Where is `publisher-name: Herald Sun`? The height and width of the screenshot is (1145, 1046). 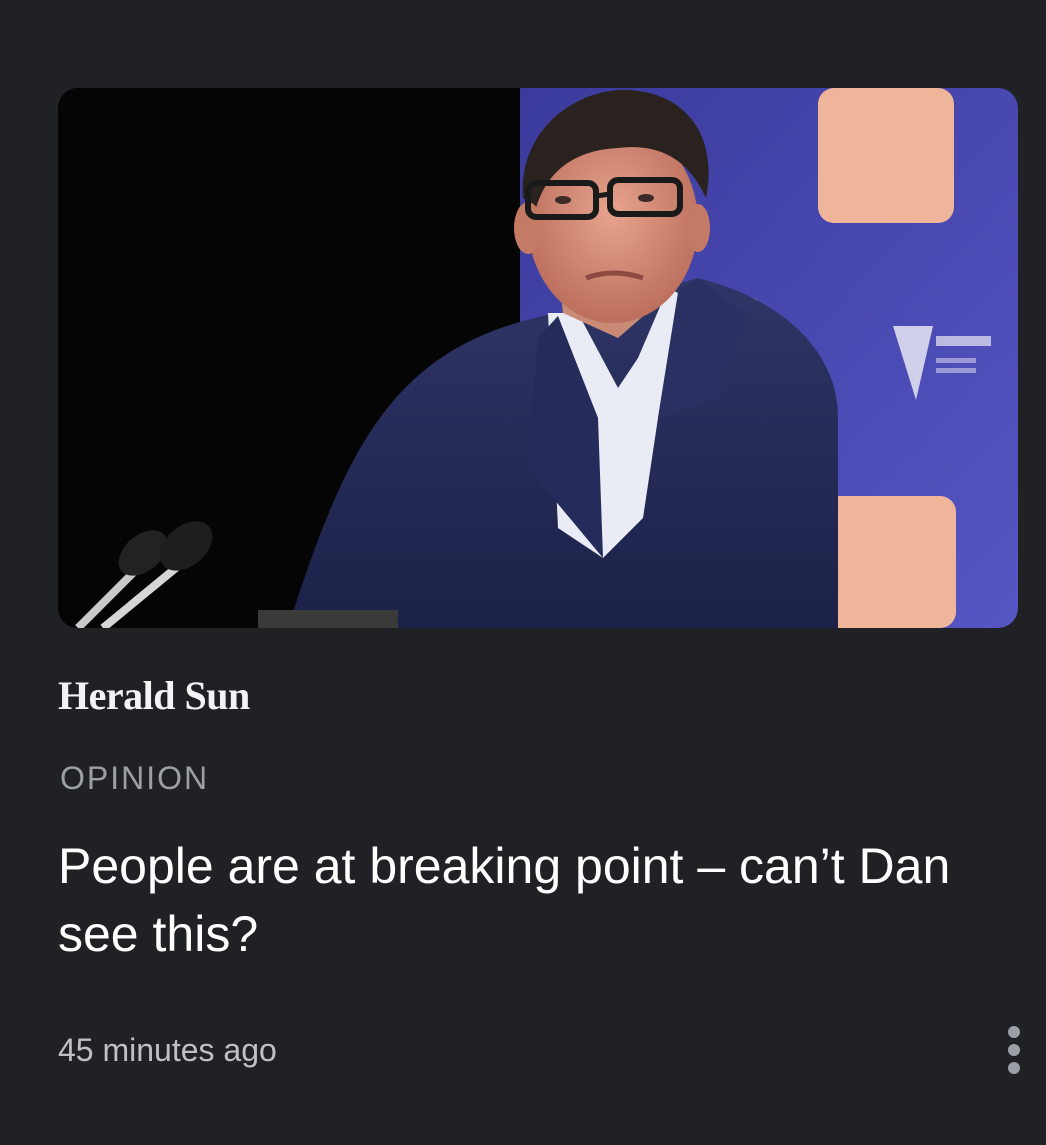
publisher-name: Herald Sun is located at coordinates (154, 696).